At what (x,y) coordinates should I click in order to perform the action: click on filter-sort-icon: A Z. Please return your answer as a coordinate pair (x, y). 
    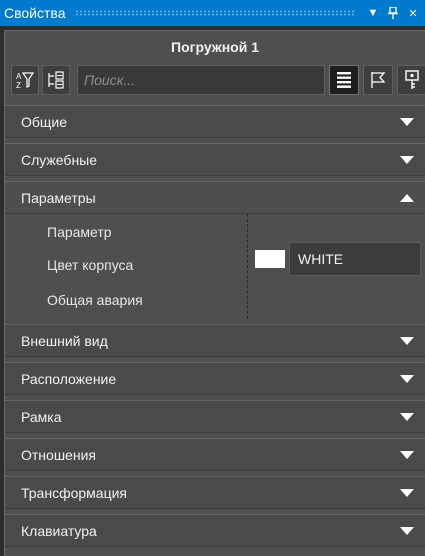
    Looking at the image, I should click on (25, 81).